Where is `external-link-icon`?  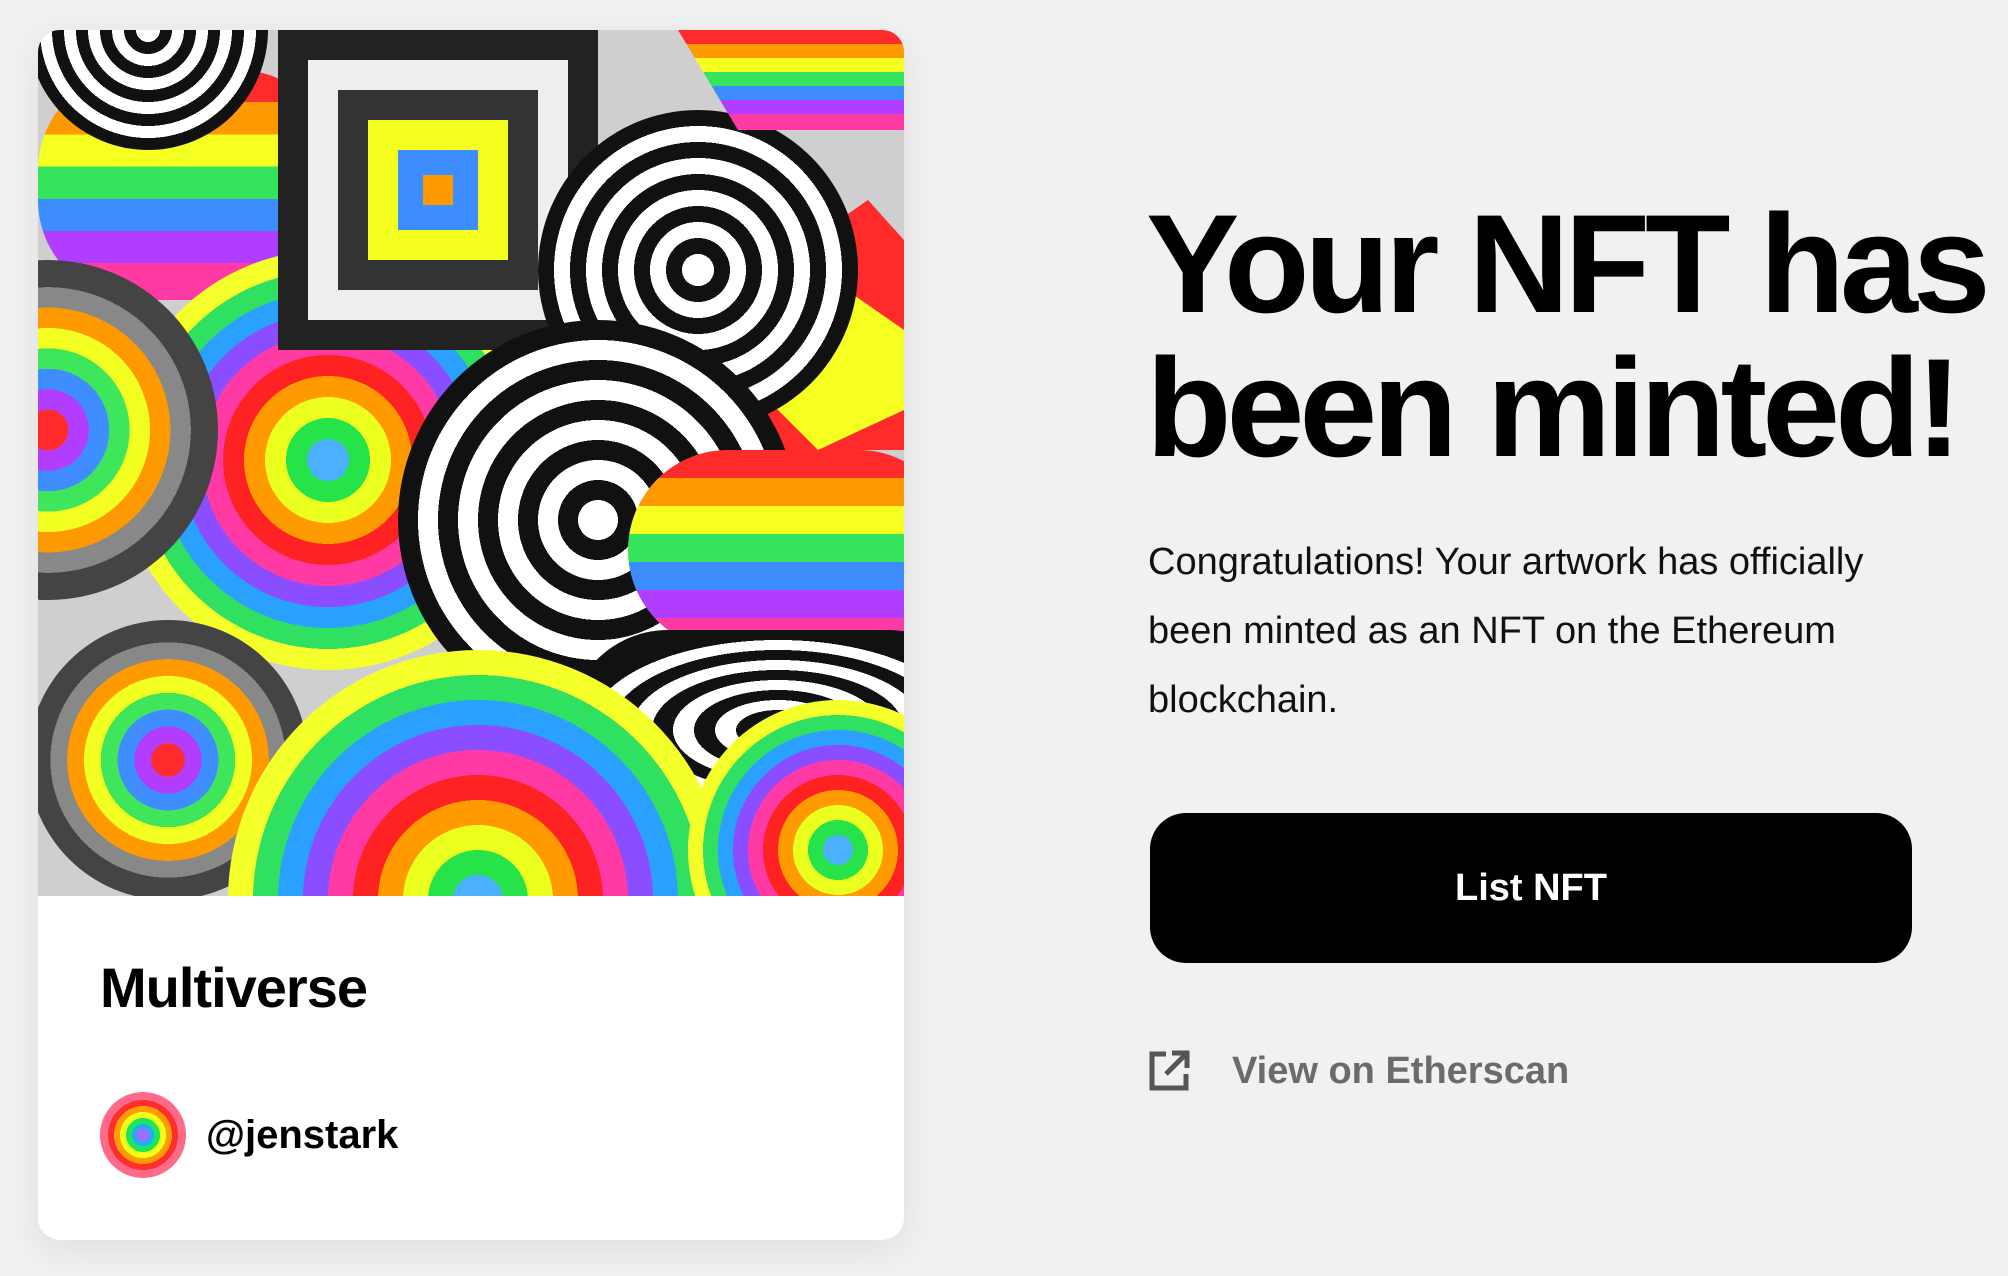 external-link-icon is located at coordinates (1169, 1071).